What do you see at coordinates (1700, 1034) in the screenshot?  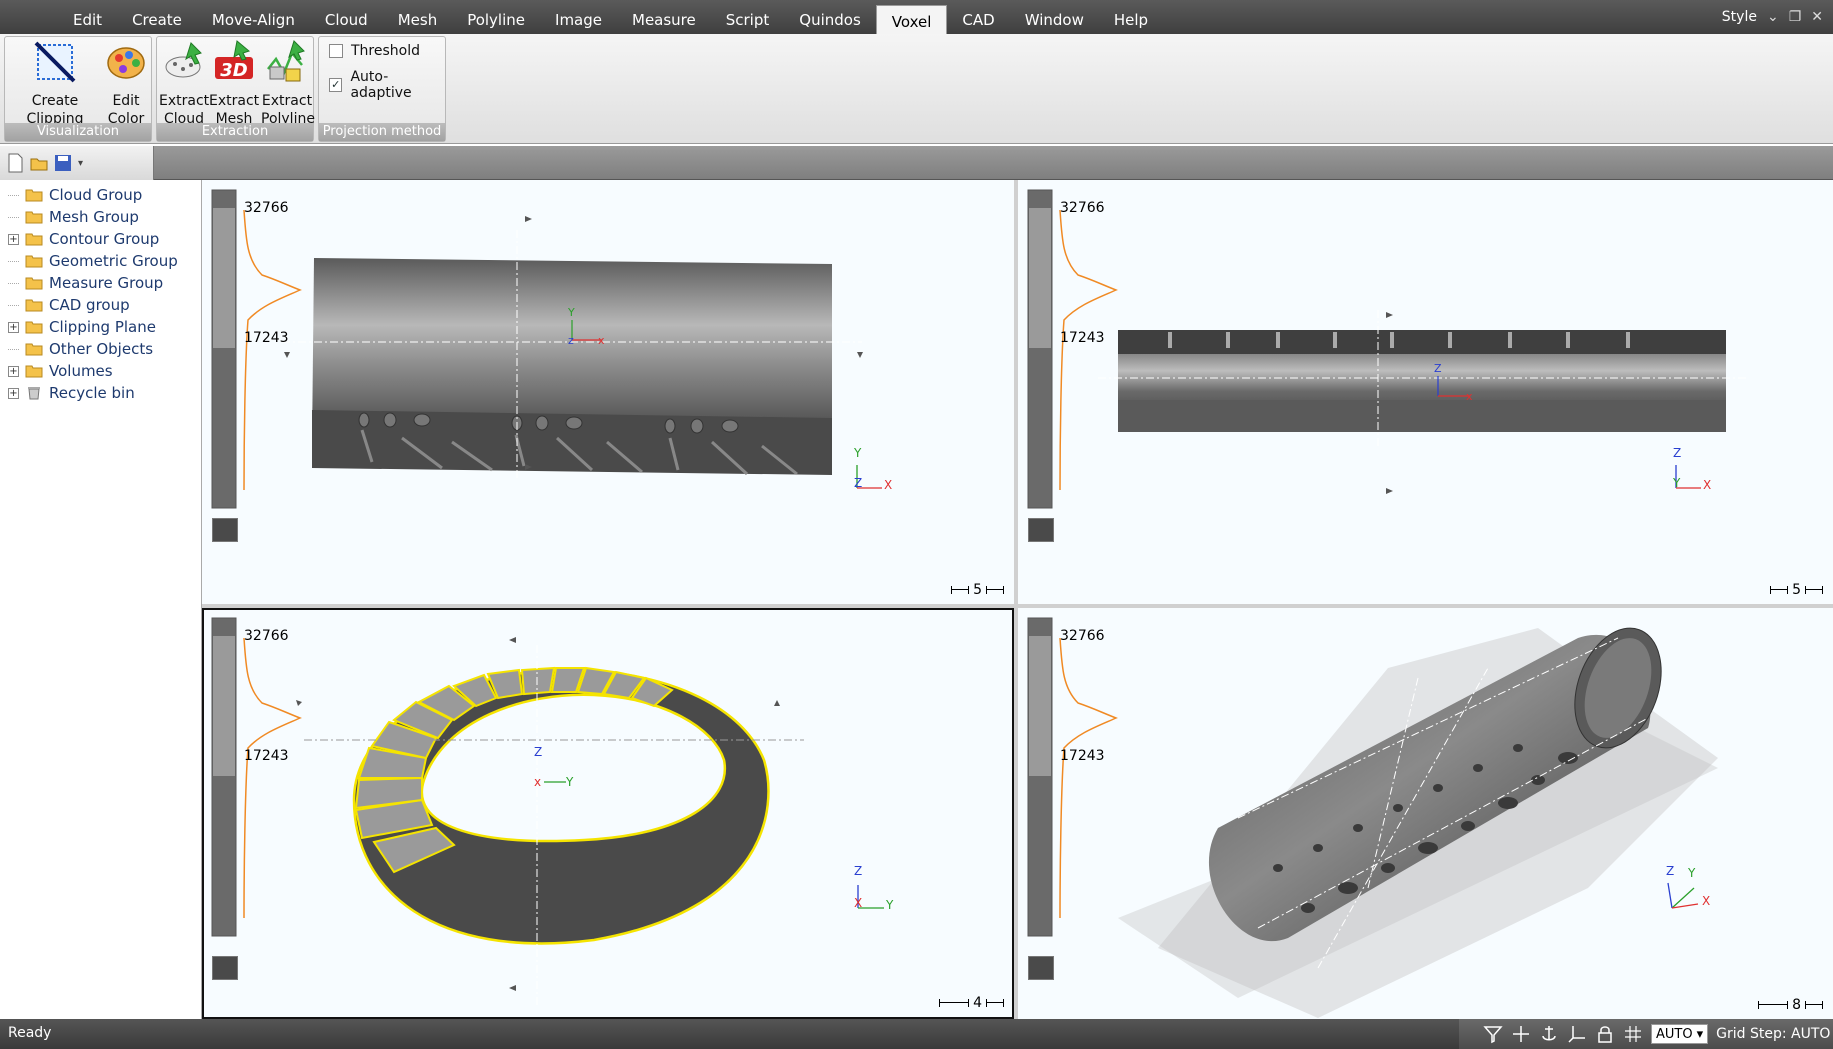 I see `chevron-down-icon: ▾` at bounding box center [1700, 1034].